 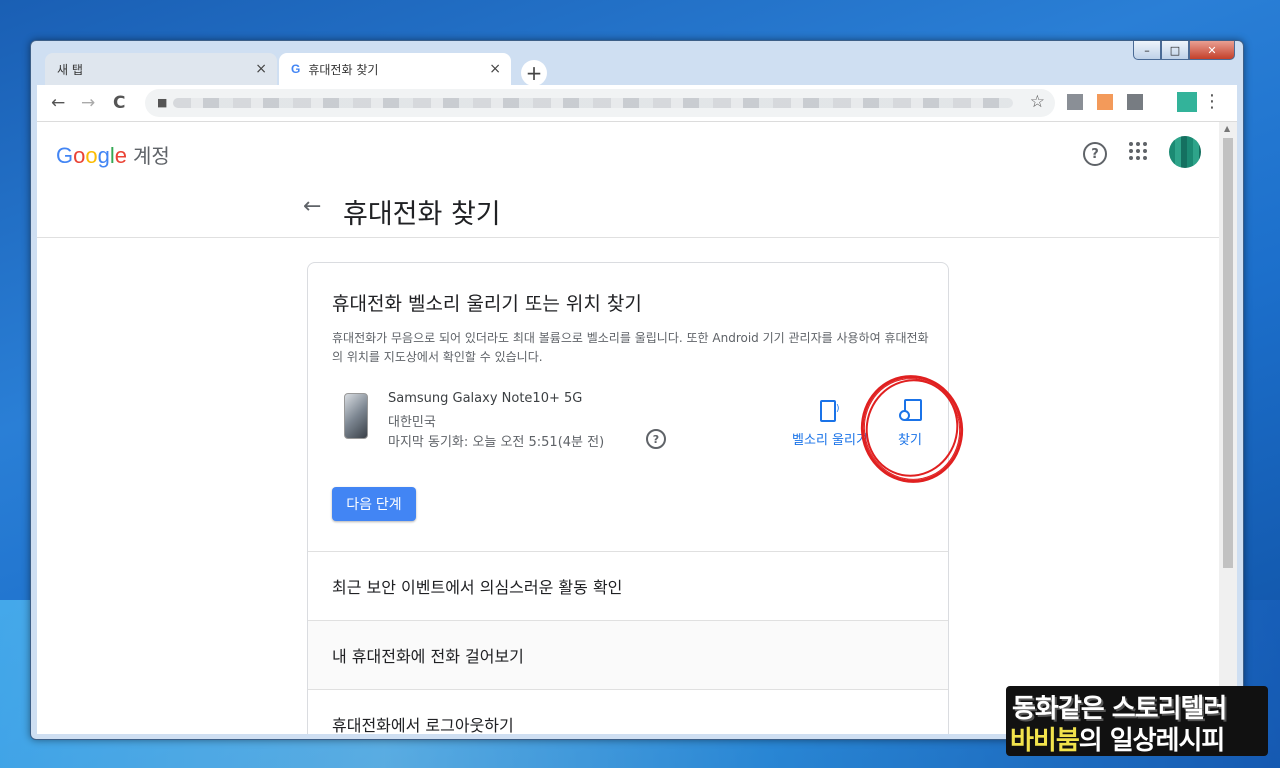 What do you see at coordinates (912, 428) in the screenshot?
I see `red-annotation-circle` at bounding box center [912, 428].